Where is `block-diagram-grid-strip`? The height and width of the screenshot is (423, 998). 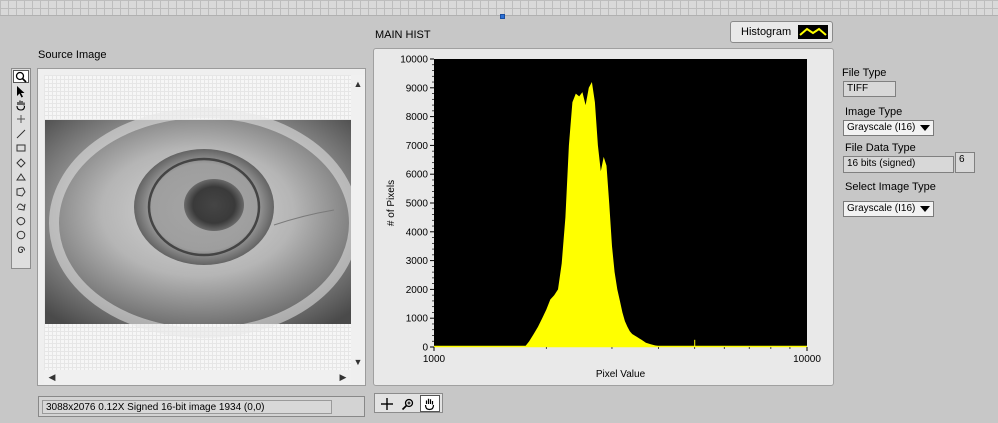
block-diagram-grid-strip is located at coordinates (499, 8).